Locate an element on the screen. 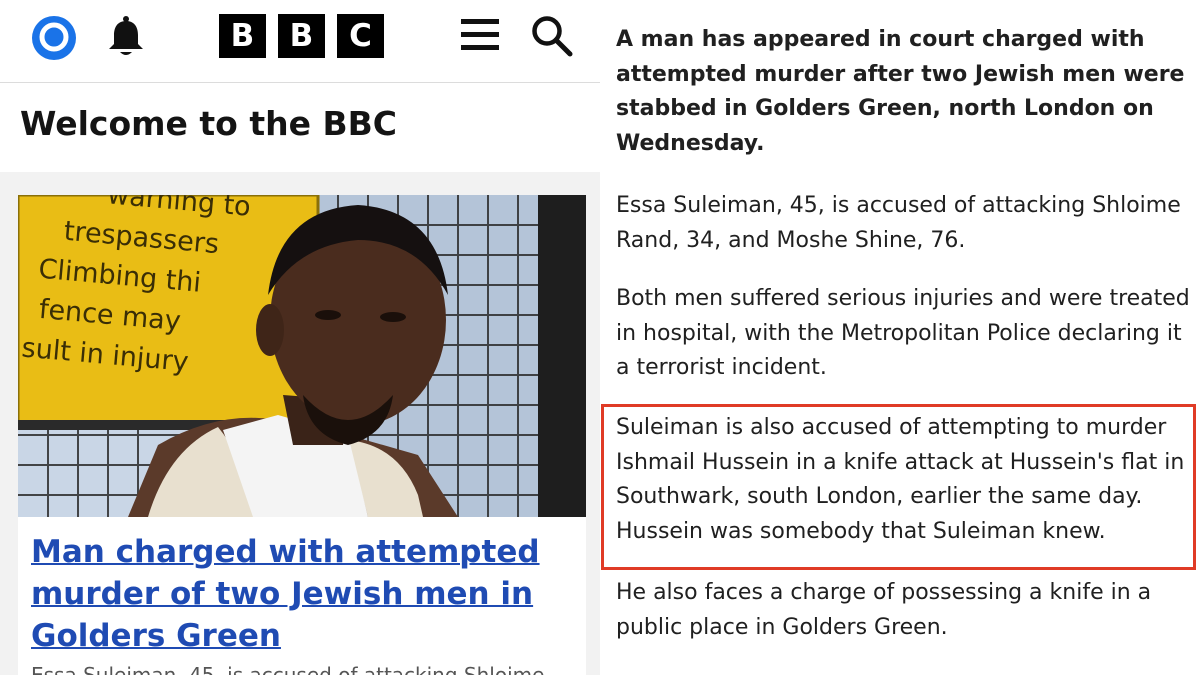  search-icon is located at coordinates (552, 36).